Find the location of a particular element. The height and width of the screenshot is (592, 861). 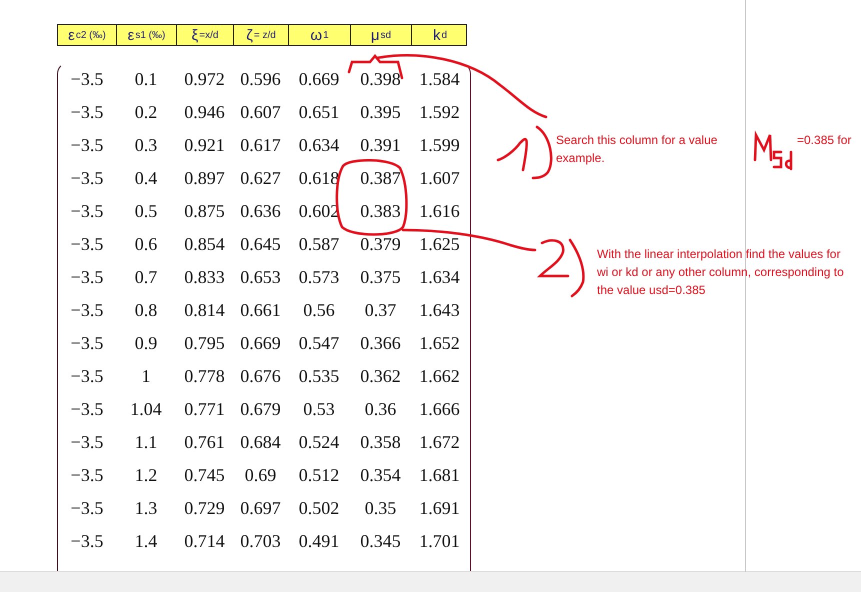

table-cell-text: 1.652 is located at coordinates (439, 343).